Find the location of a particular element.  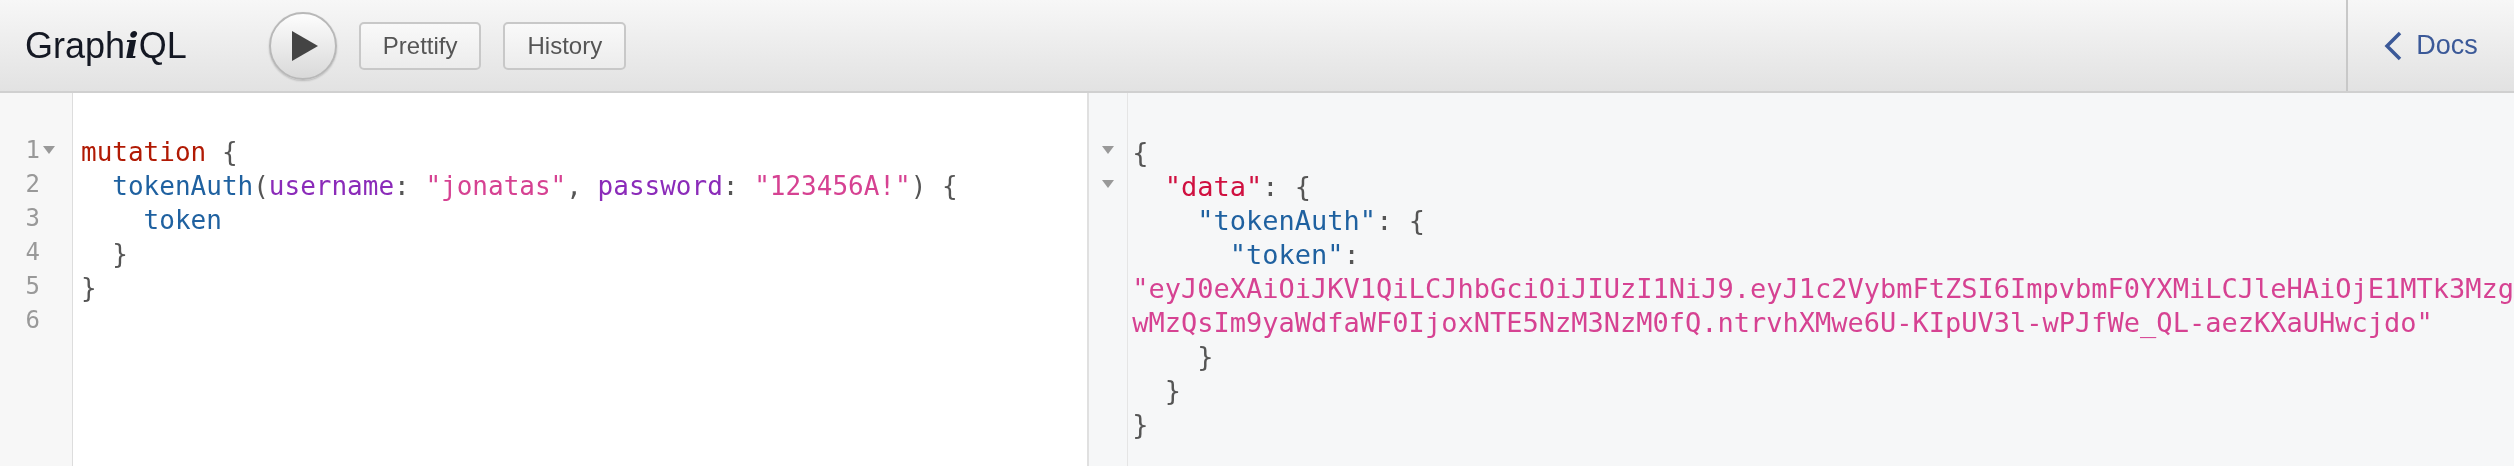

line-number: 1 is located at coordinates (32, 150).